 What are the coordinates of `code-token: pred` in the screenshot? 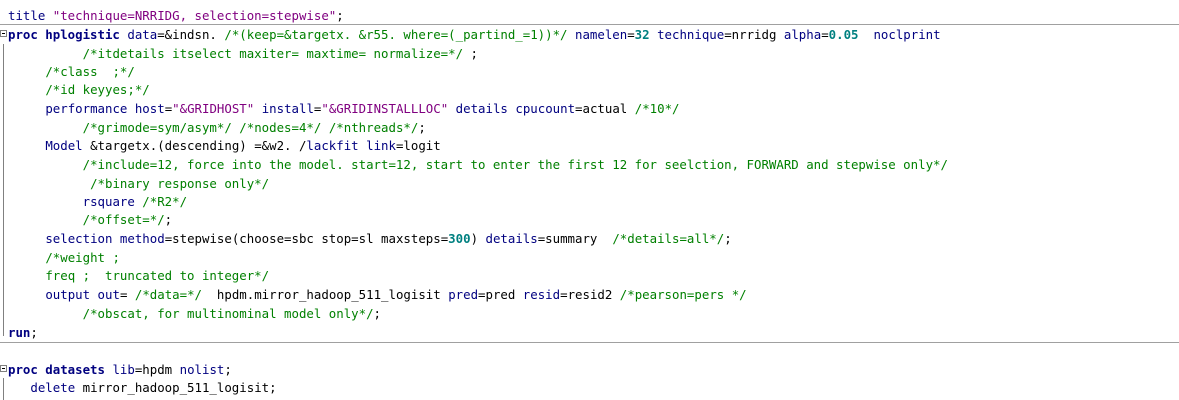 It's located at (463, 294).